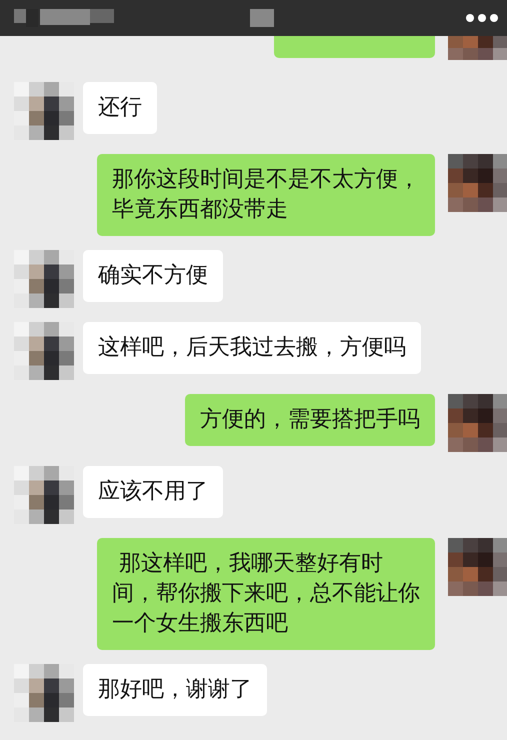  I want to click on message-bubble: 那这样吧，我哪天整好有时 间，帮你搬下来吧，总不能让你 一个女生搬东西吧, so click(266, 594).